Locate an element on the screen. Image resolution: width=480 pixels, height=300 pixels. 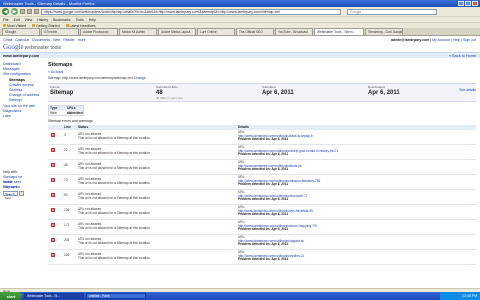
types-row: Web 48 is located at coordinates (66, 113).